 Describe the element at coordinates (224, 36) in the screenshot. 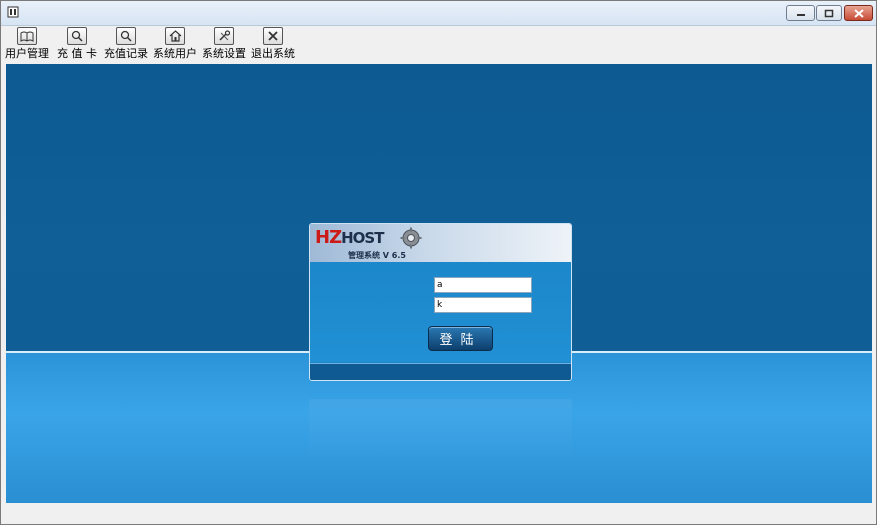

I see `tools-icon` at that location.